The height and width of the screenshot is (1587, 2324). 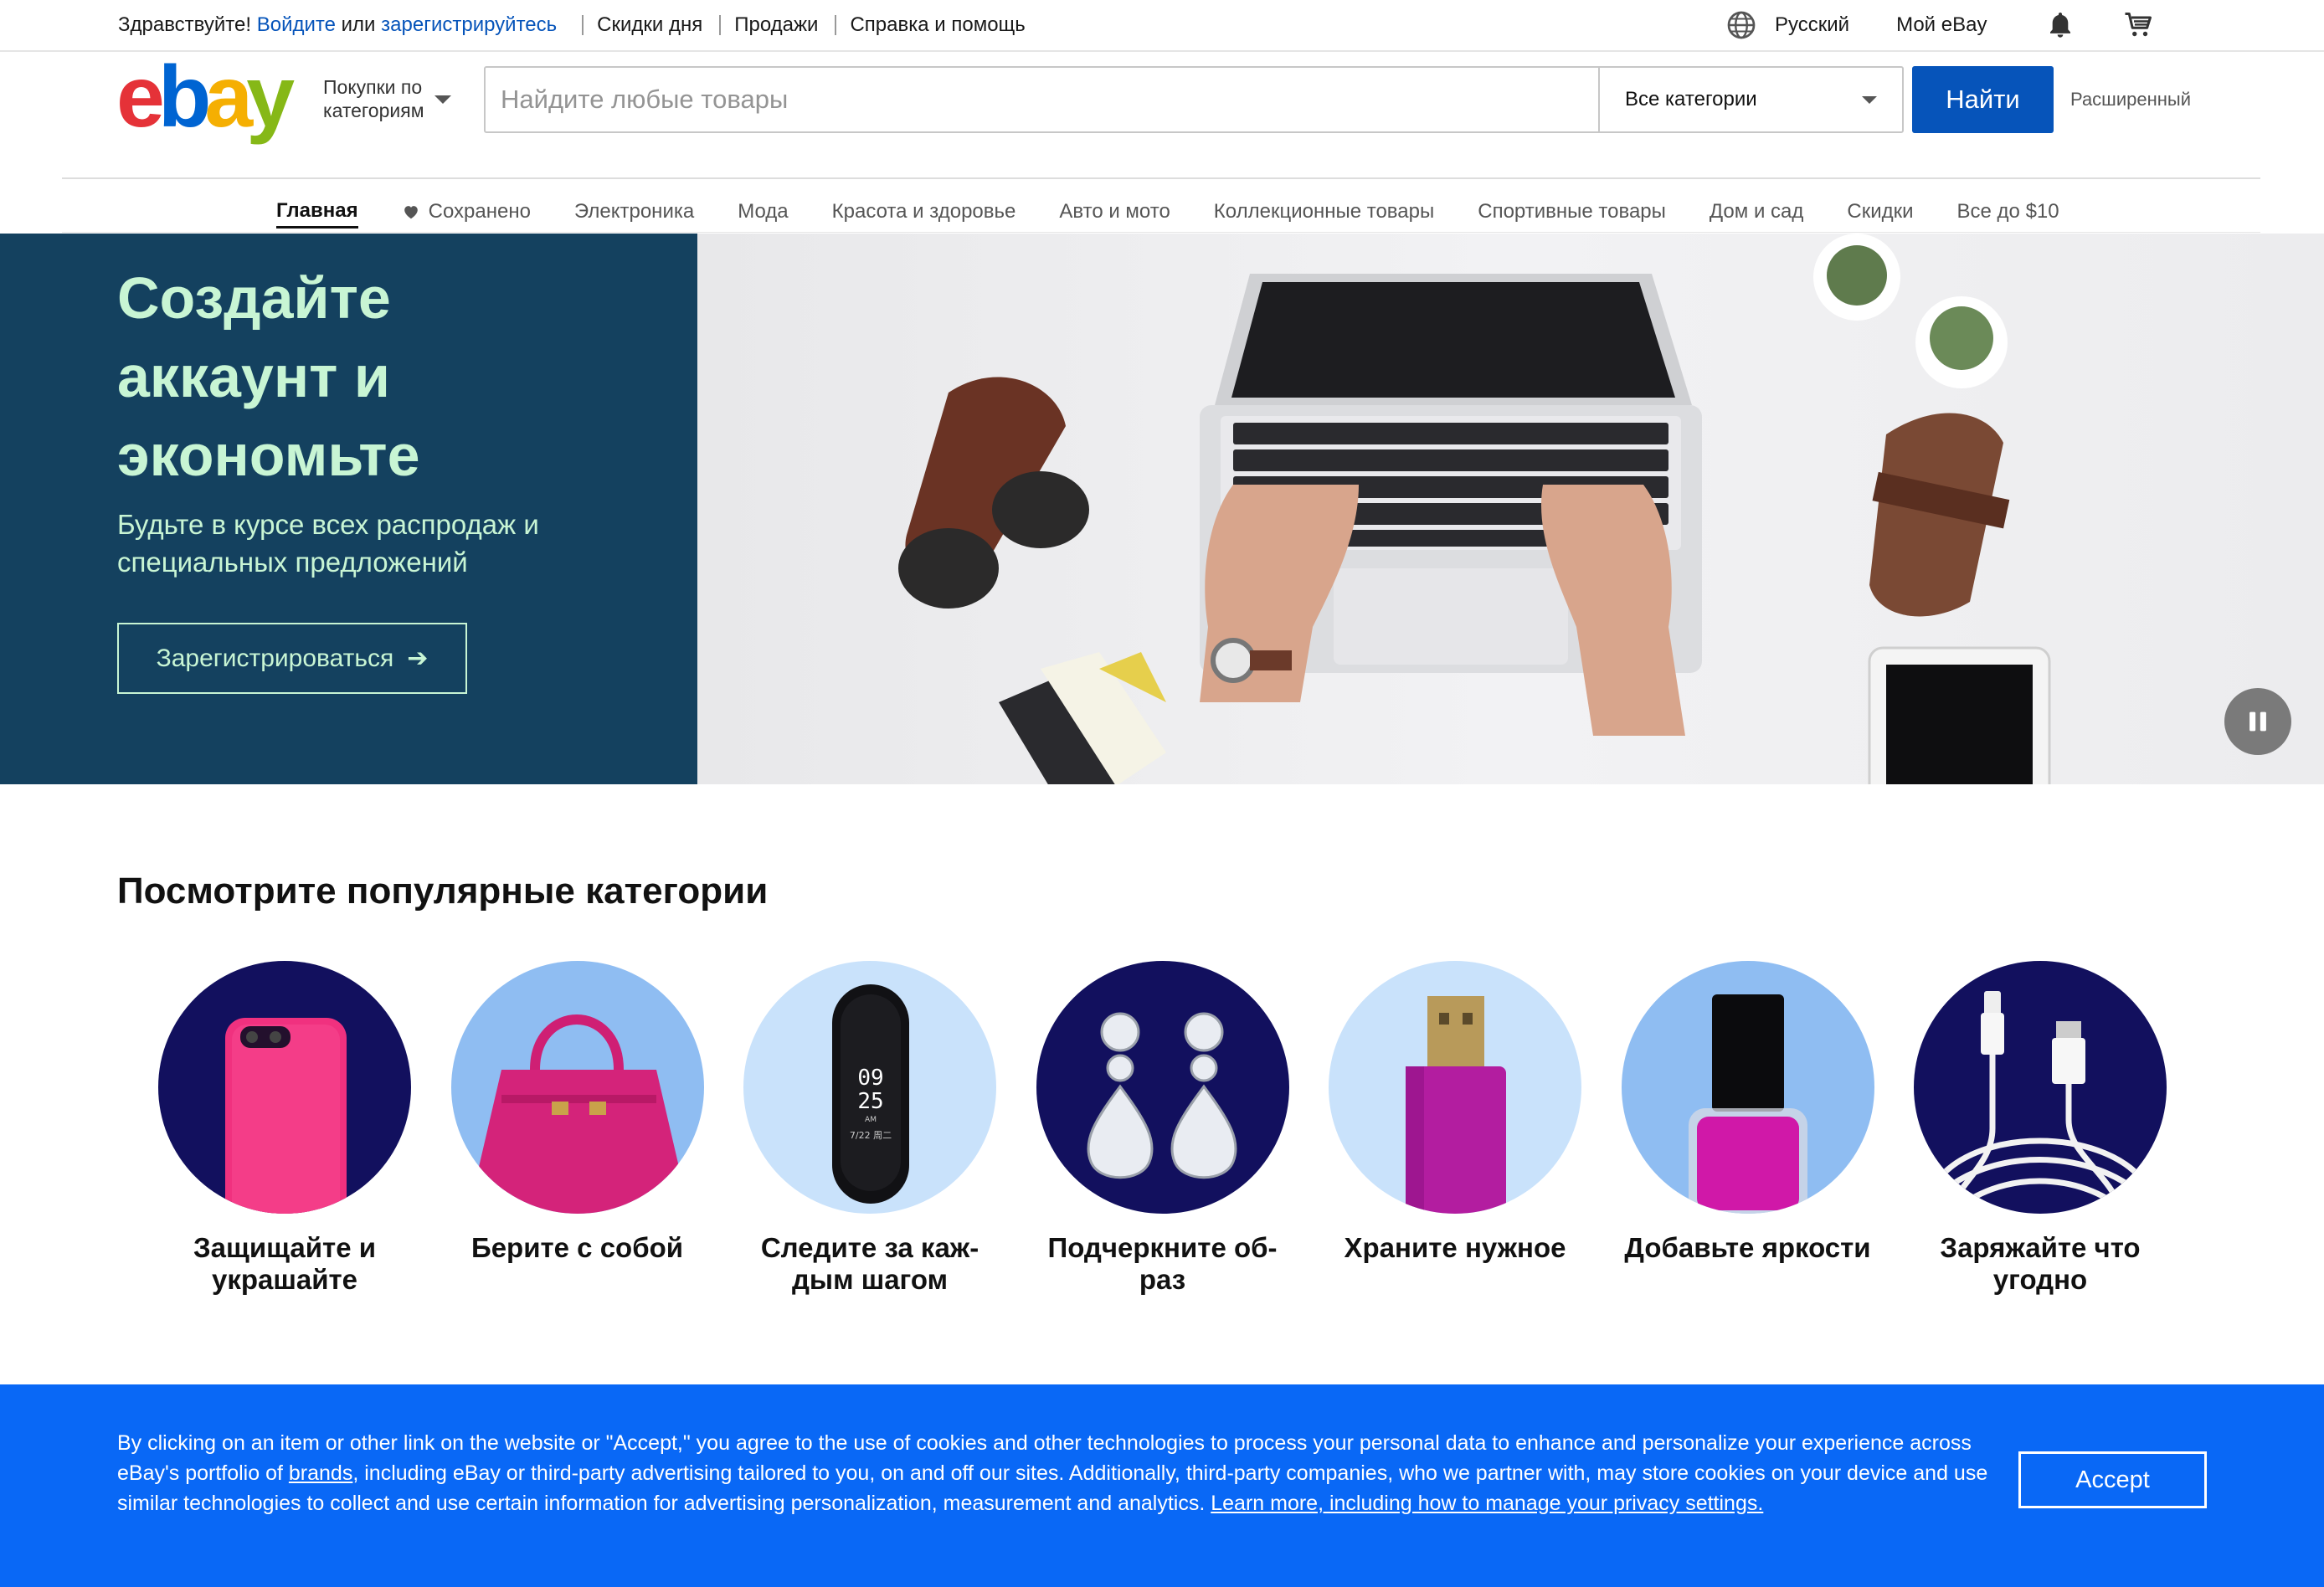 What do you see at coordinates (2008, 211) in the screenshot?
I see `nav-item-under-10: Все до $10` at bounding box center [2008, 211].